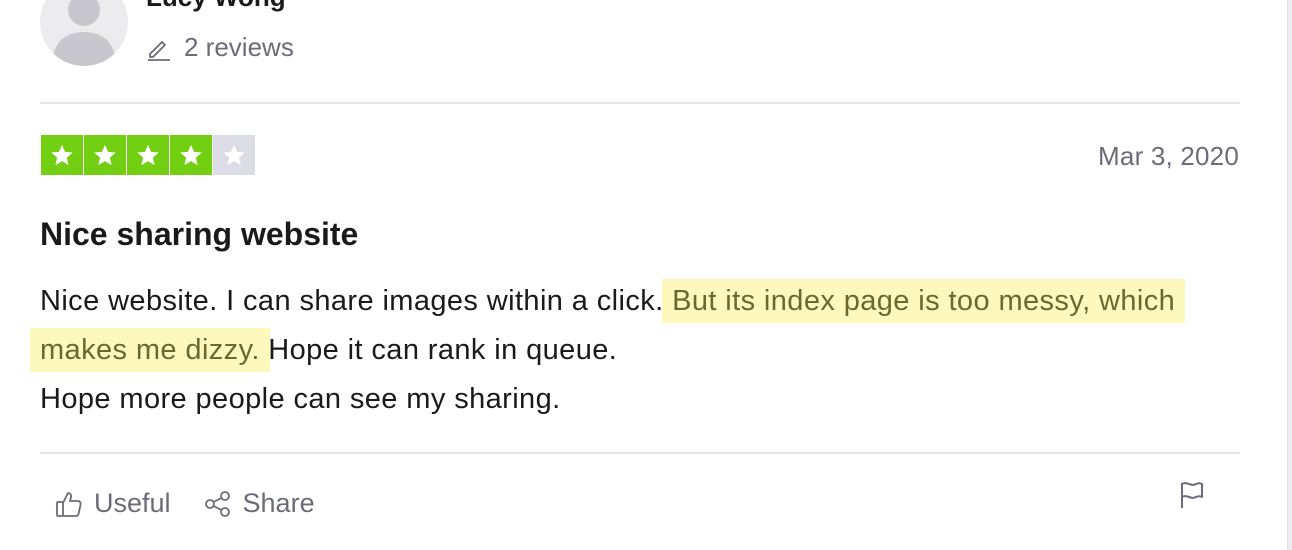  I want to click on report-button, so click(1192, 497).